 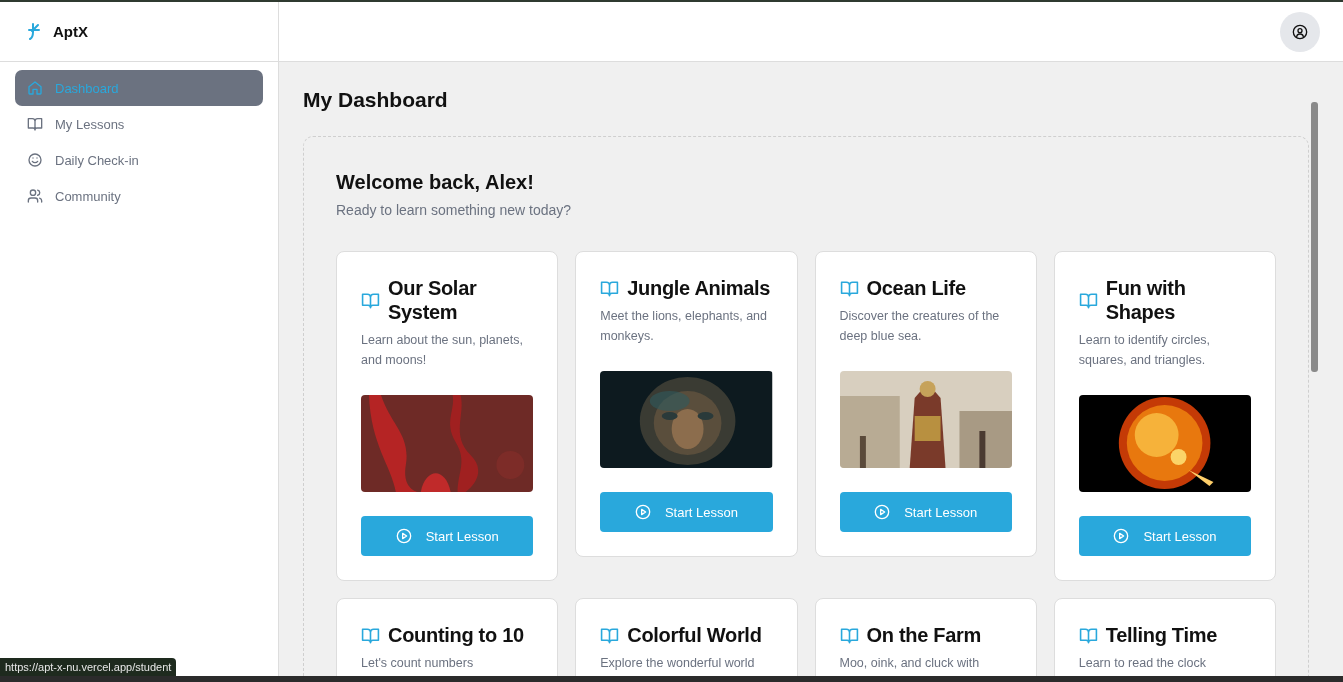 I want to click on user-icon, so click(x=1300, y=31).